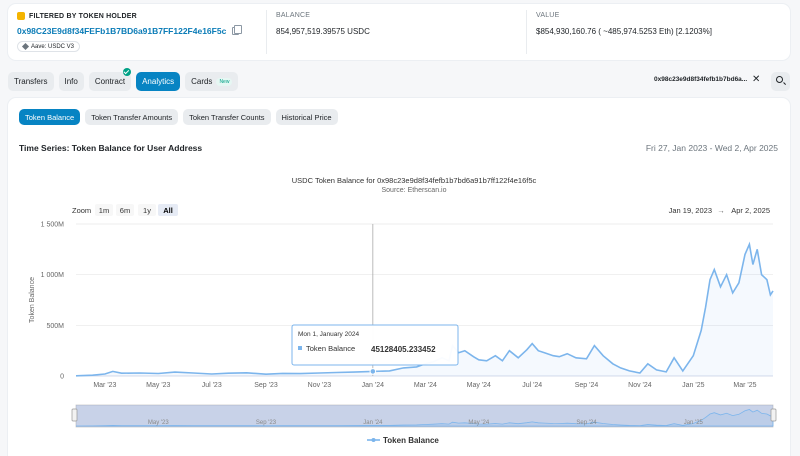 This screenshot has height=456, width=800. I want to click on x-tick-label: Mar '24, so click(425, 385).